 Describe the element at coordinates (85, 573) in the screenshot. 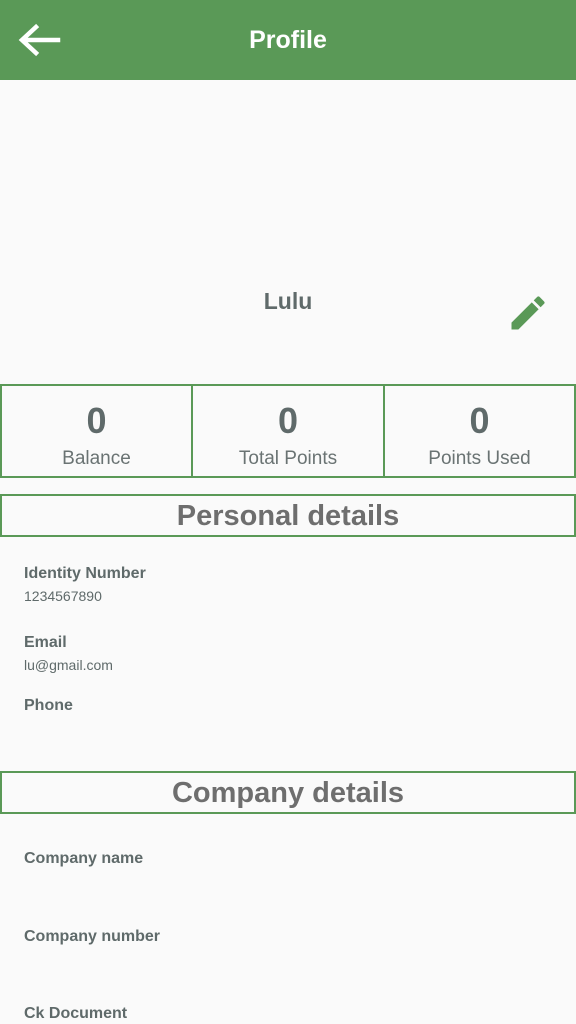

I see `identity-number-label: Identity Number` at that location.